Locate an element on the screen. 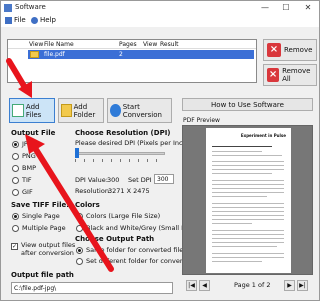  last-page-button: ▶| is located at coordinates (302, 285).